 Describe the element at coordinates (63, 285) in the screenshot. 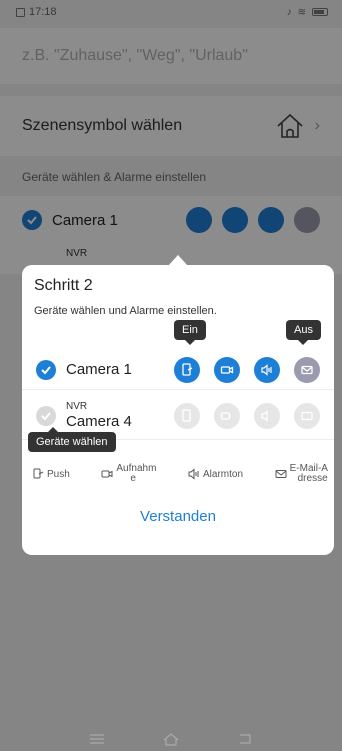

I see `popup-title: Schritt 2` at that location.